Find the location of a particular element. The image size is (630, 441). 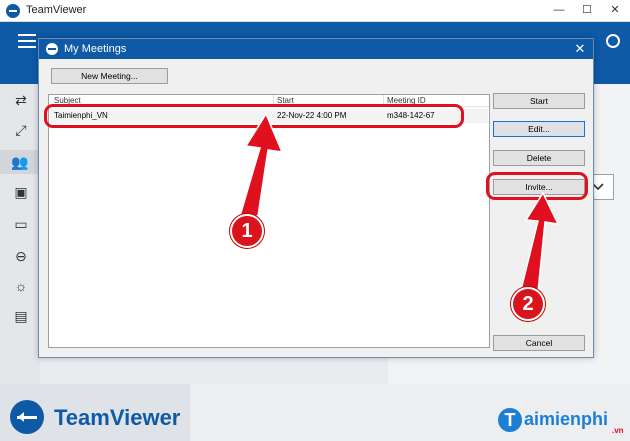

step-1-badge: 1 is located at coordinates (247, 231).